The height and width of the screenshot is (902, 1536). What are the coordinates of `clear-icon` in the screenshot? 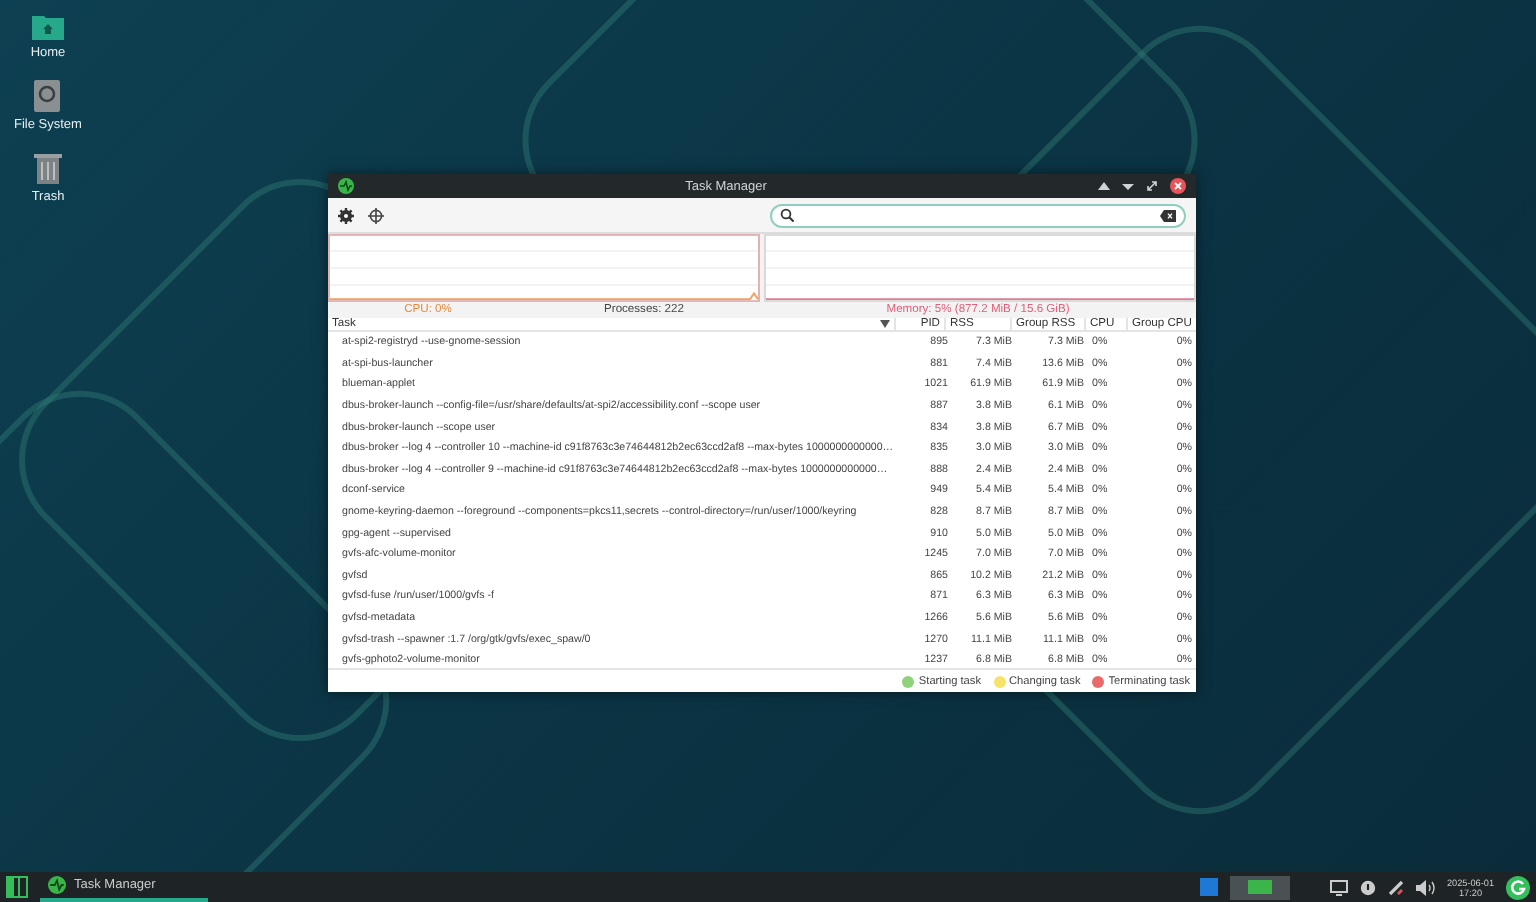 It's located at (1168, 215).